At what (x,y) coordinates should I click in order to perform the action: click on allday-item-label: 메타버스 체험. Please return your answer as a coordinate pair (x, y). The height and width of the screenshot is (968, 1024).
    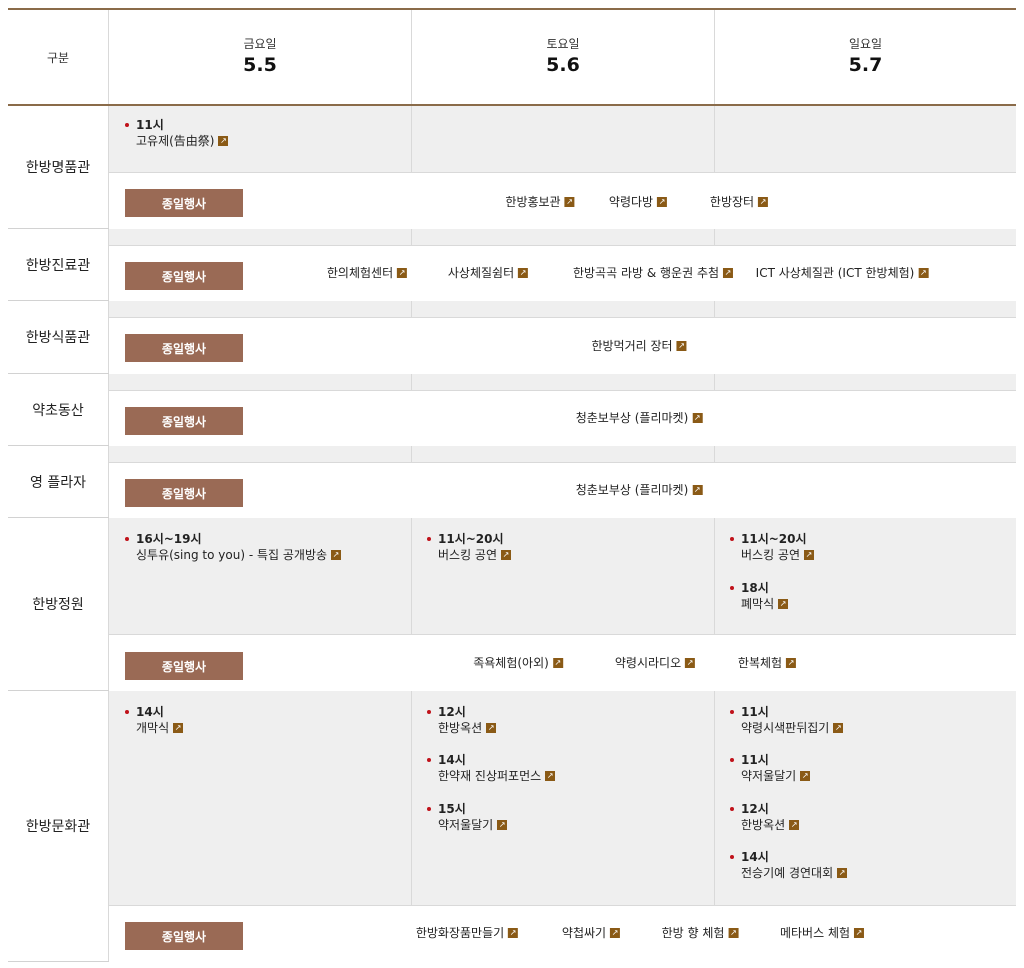
    Looking at the image, I should click on (815, 933).